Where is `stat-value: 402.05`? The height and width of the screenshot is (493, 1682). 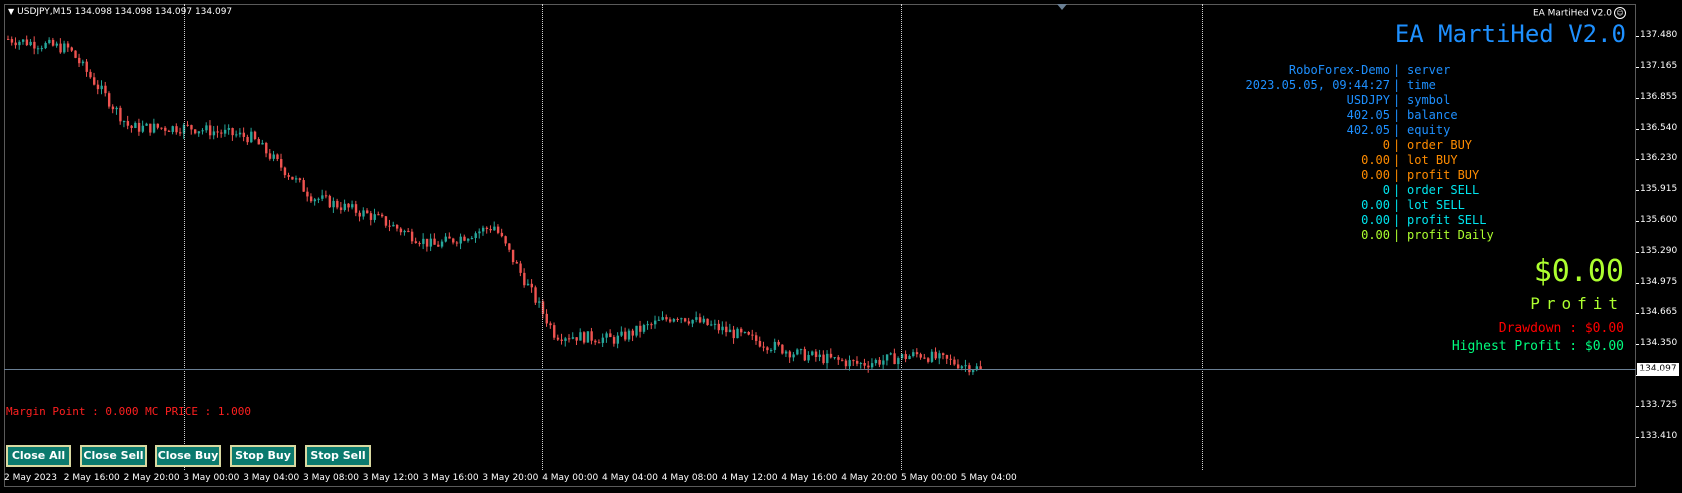 stat-value: 402.05 is located at coordinates (1368, 115).